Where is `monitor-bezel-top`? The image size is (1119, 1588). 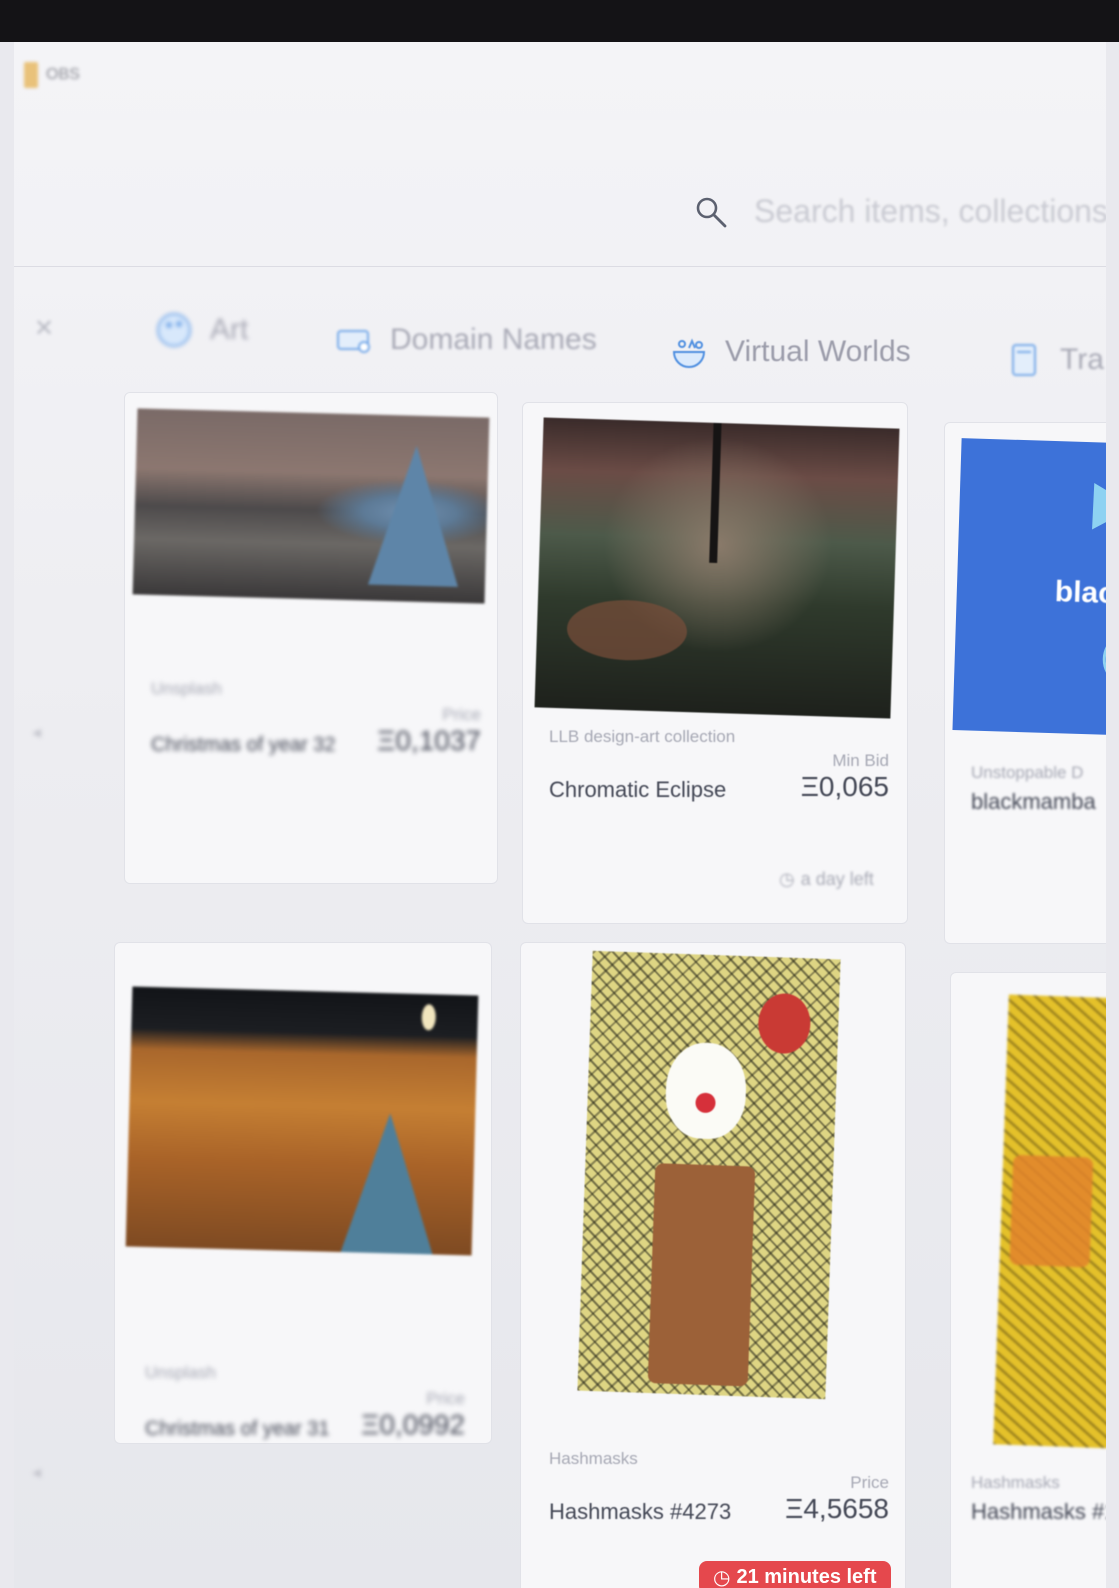
monitor-bezel-top is located at coordinates (559, 21).